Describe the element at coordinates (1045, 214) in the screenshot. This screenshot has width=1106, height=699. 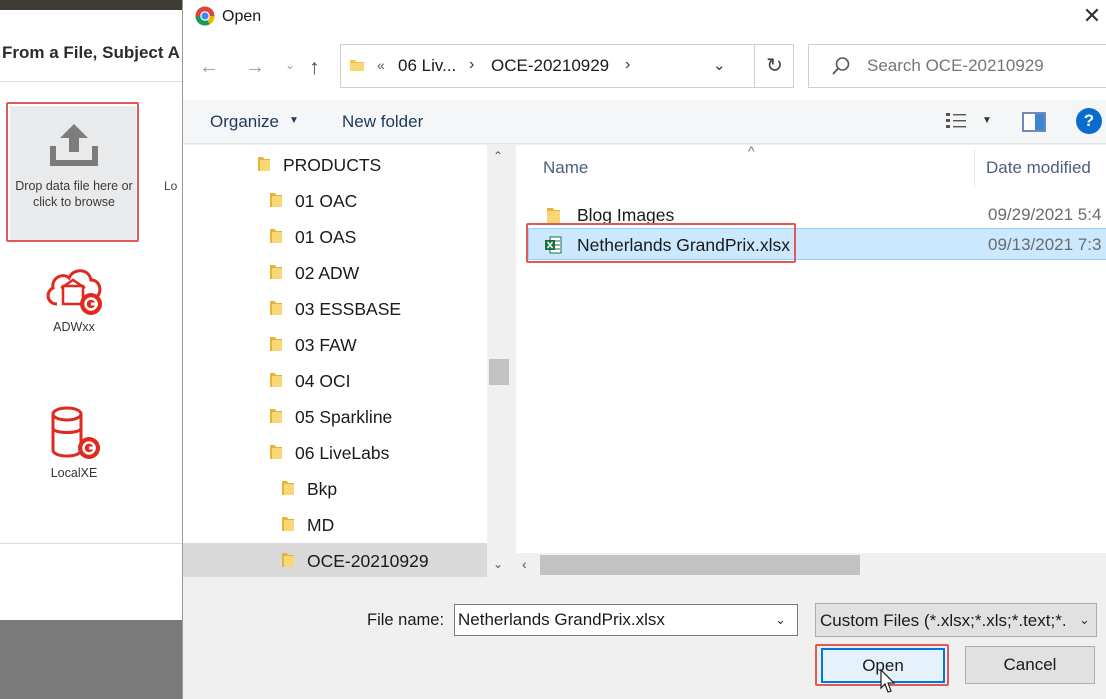
I see `file-date: 09/29/2021 5:4` at that location.